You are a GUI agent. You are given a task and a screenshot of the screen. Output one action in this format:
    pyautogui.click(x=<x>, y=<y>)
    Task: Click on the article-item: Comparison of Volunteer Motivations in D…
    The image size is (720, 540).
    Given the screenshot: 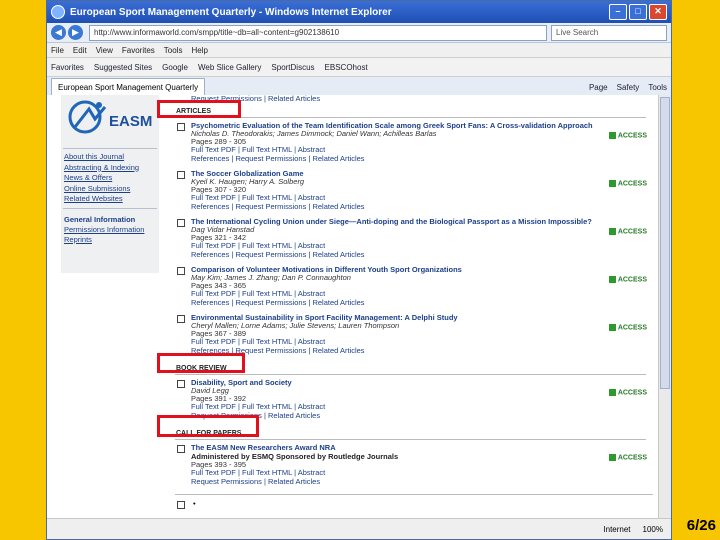 What is the action you would take?
    pyautogui.click(x=414, y=286)
    